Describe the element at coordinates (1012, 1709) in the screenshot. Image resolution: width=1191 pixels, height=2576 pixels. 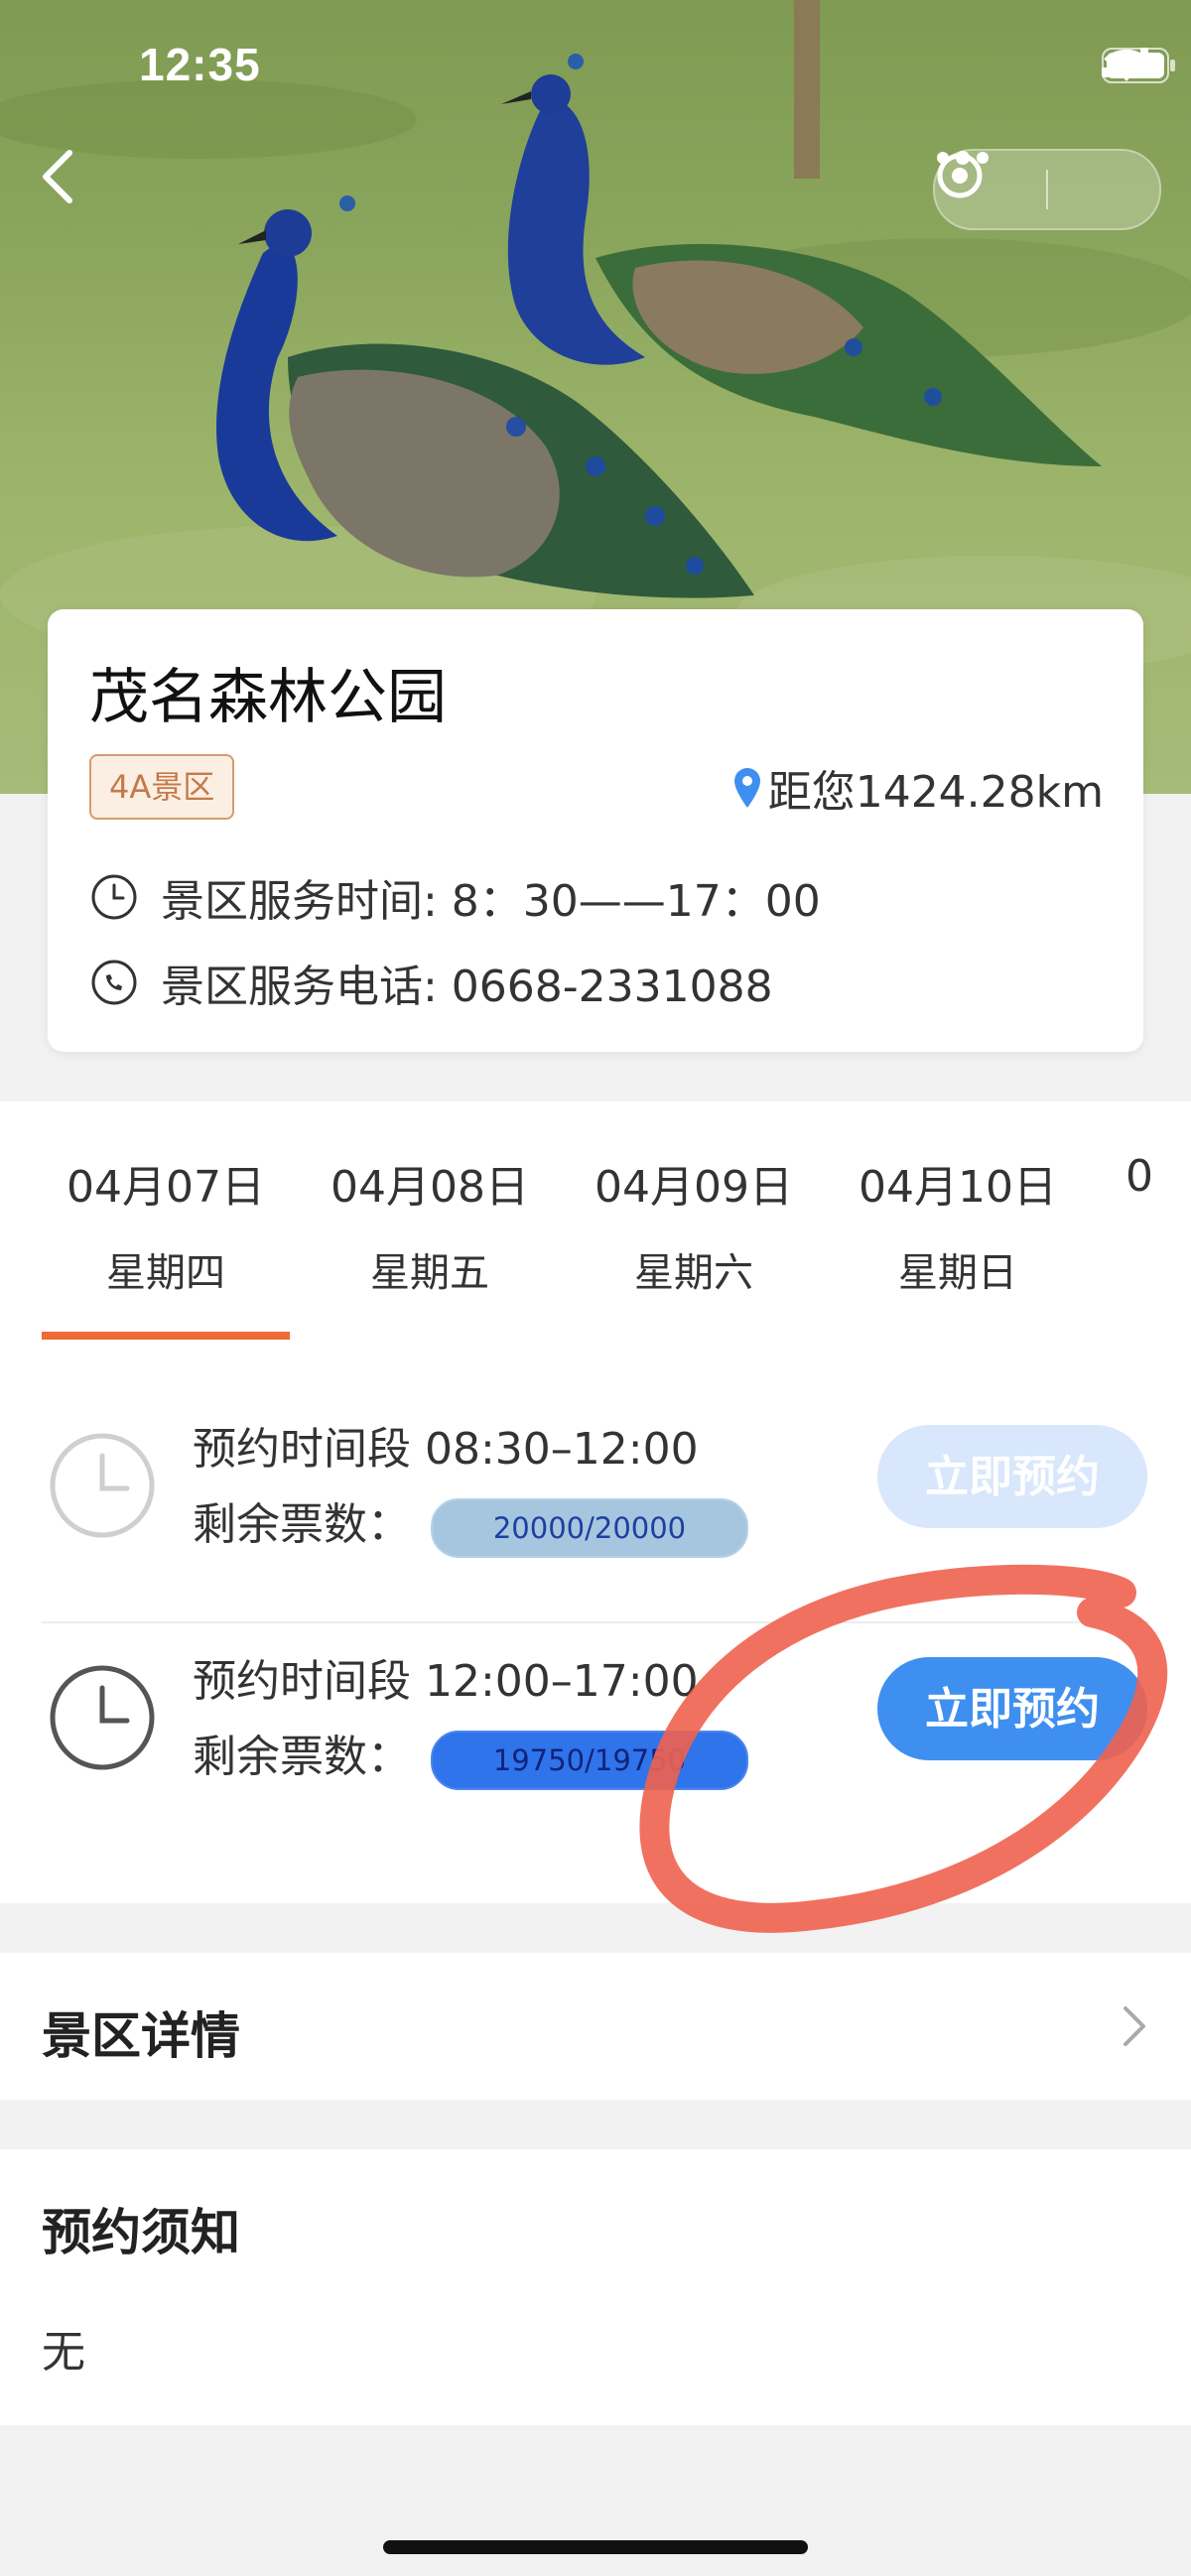
I see `book-now-button: 立即预约` at that location.